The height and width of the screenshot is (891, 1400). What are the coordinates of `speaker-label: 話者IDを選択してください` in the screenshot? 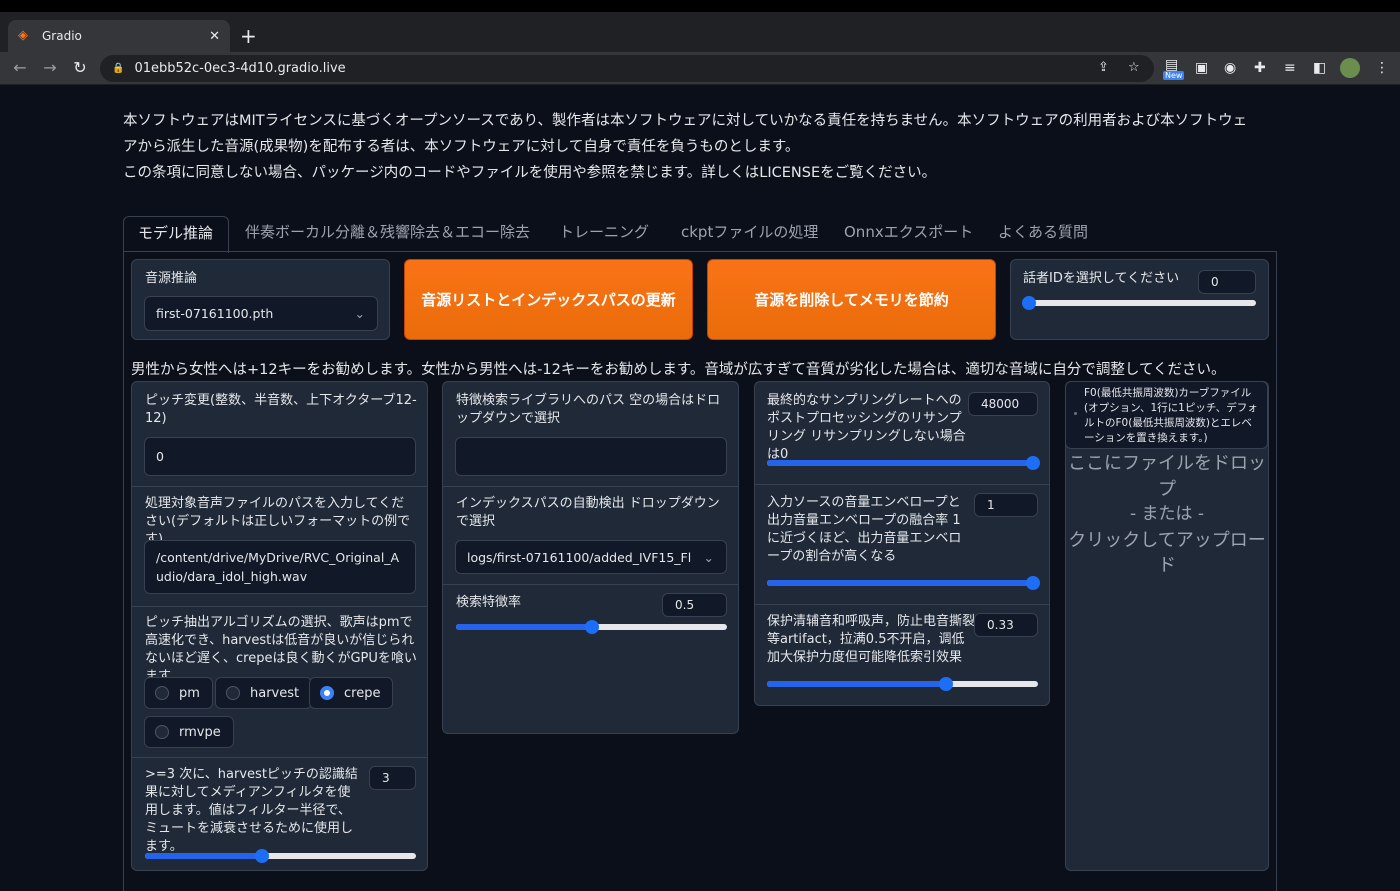 It's located at (1101, 278).